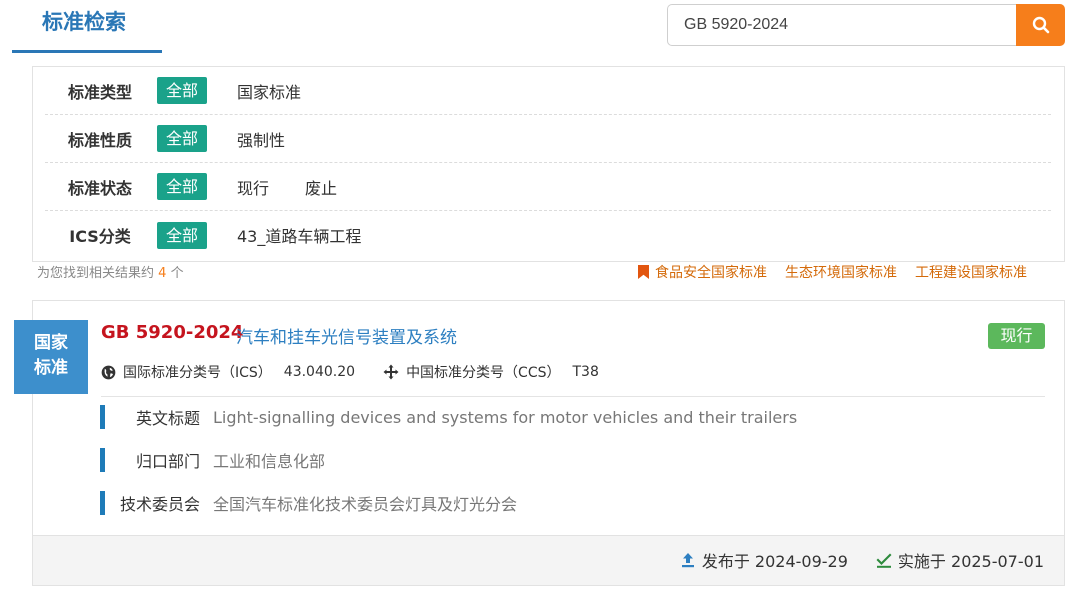  What do you see at coordinates (841, 272) in the screenshot?
I see `quick-link: 生态环境国家标准` at bounding box center [841, 272].